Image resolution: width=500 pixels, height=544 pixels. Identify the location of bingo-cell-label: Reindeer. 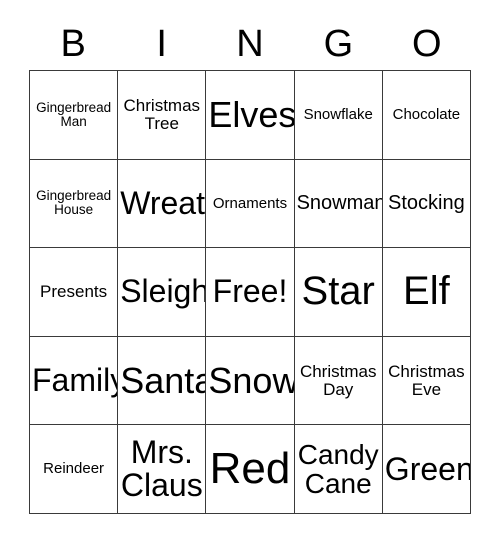
(74, 469).